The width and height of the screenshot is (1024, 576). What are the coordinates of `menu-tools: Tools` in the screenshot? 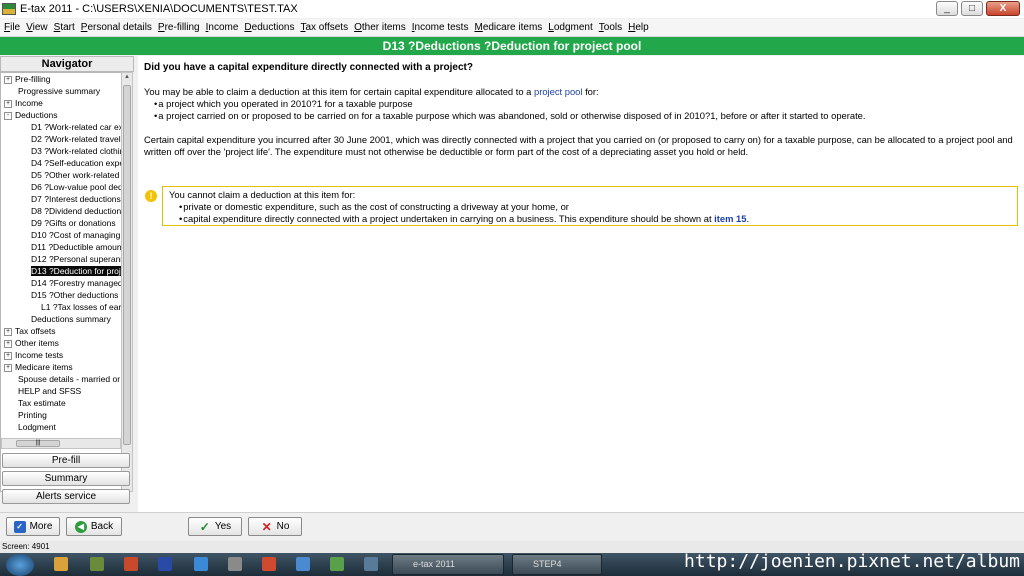 It's located at (610, 27).